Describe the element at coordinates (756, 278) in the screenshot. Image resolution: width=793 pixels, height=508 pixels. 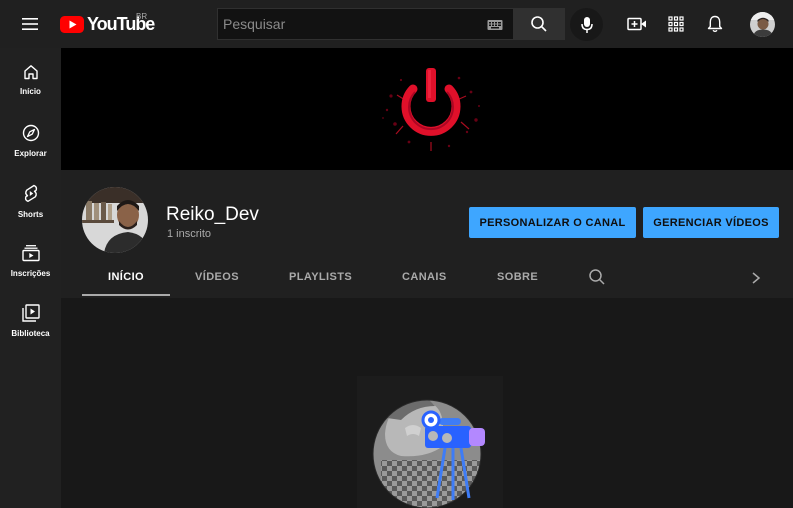
I see `chevron-right-icon` at that location.